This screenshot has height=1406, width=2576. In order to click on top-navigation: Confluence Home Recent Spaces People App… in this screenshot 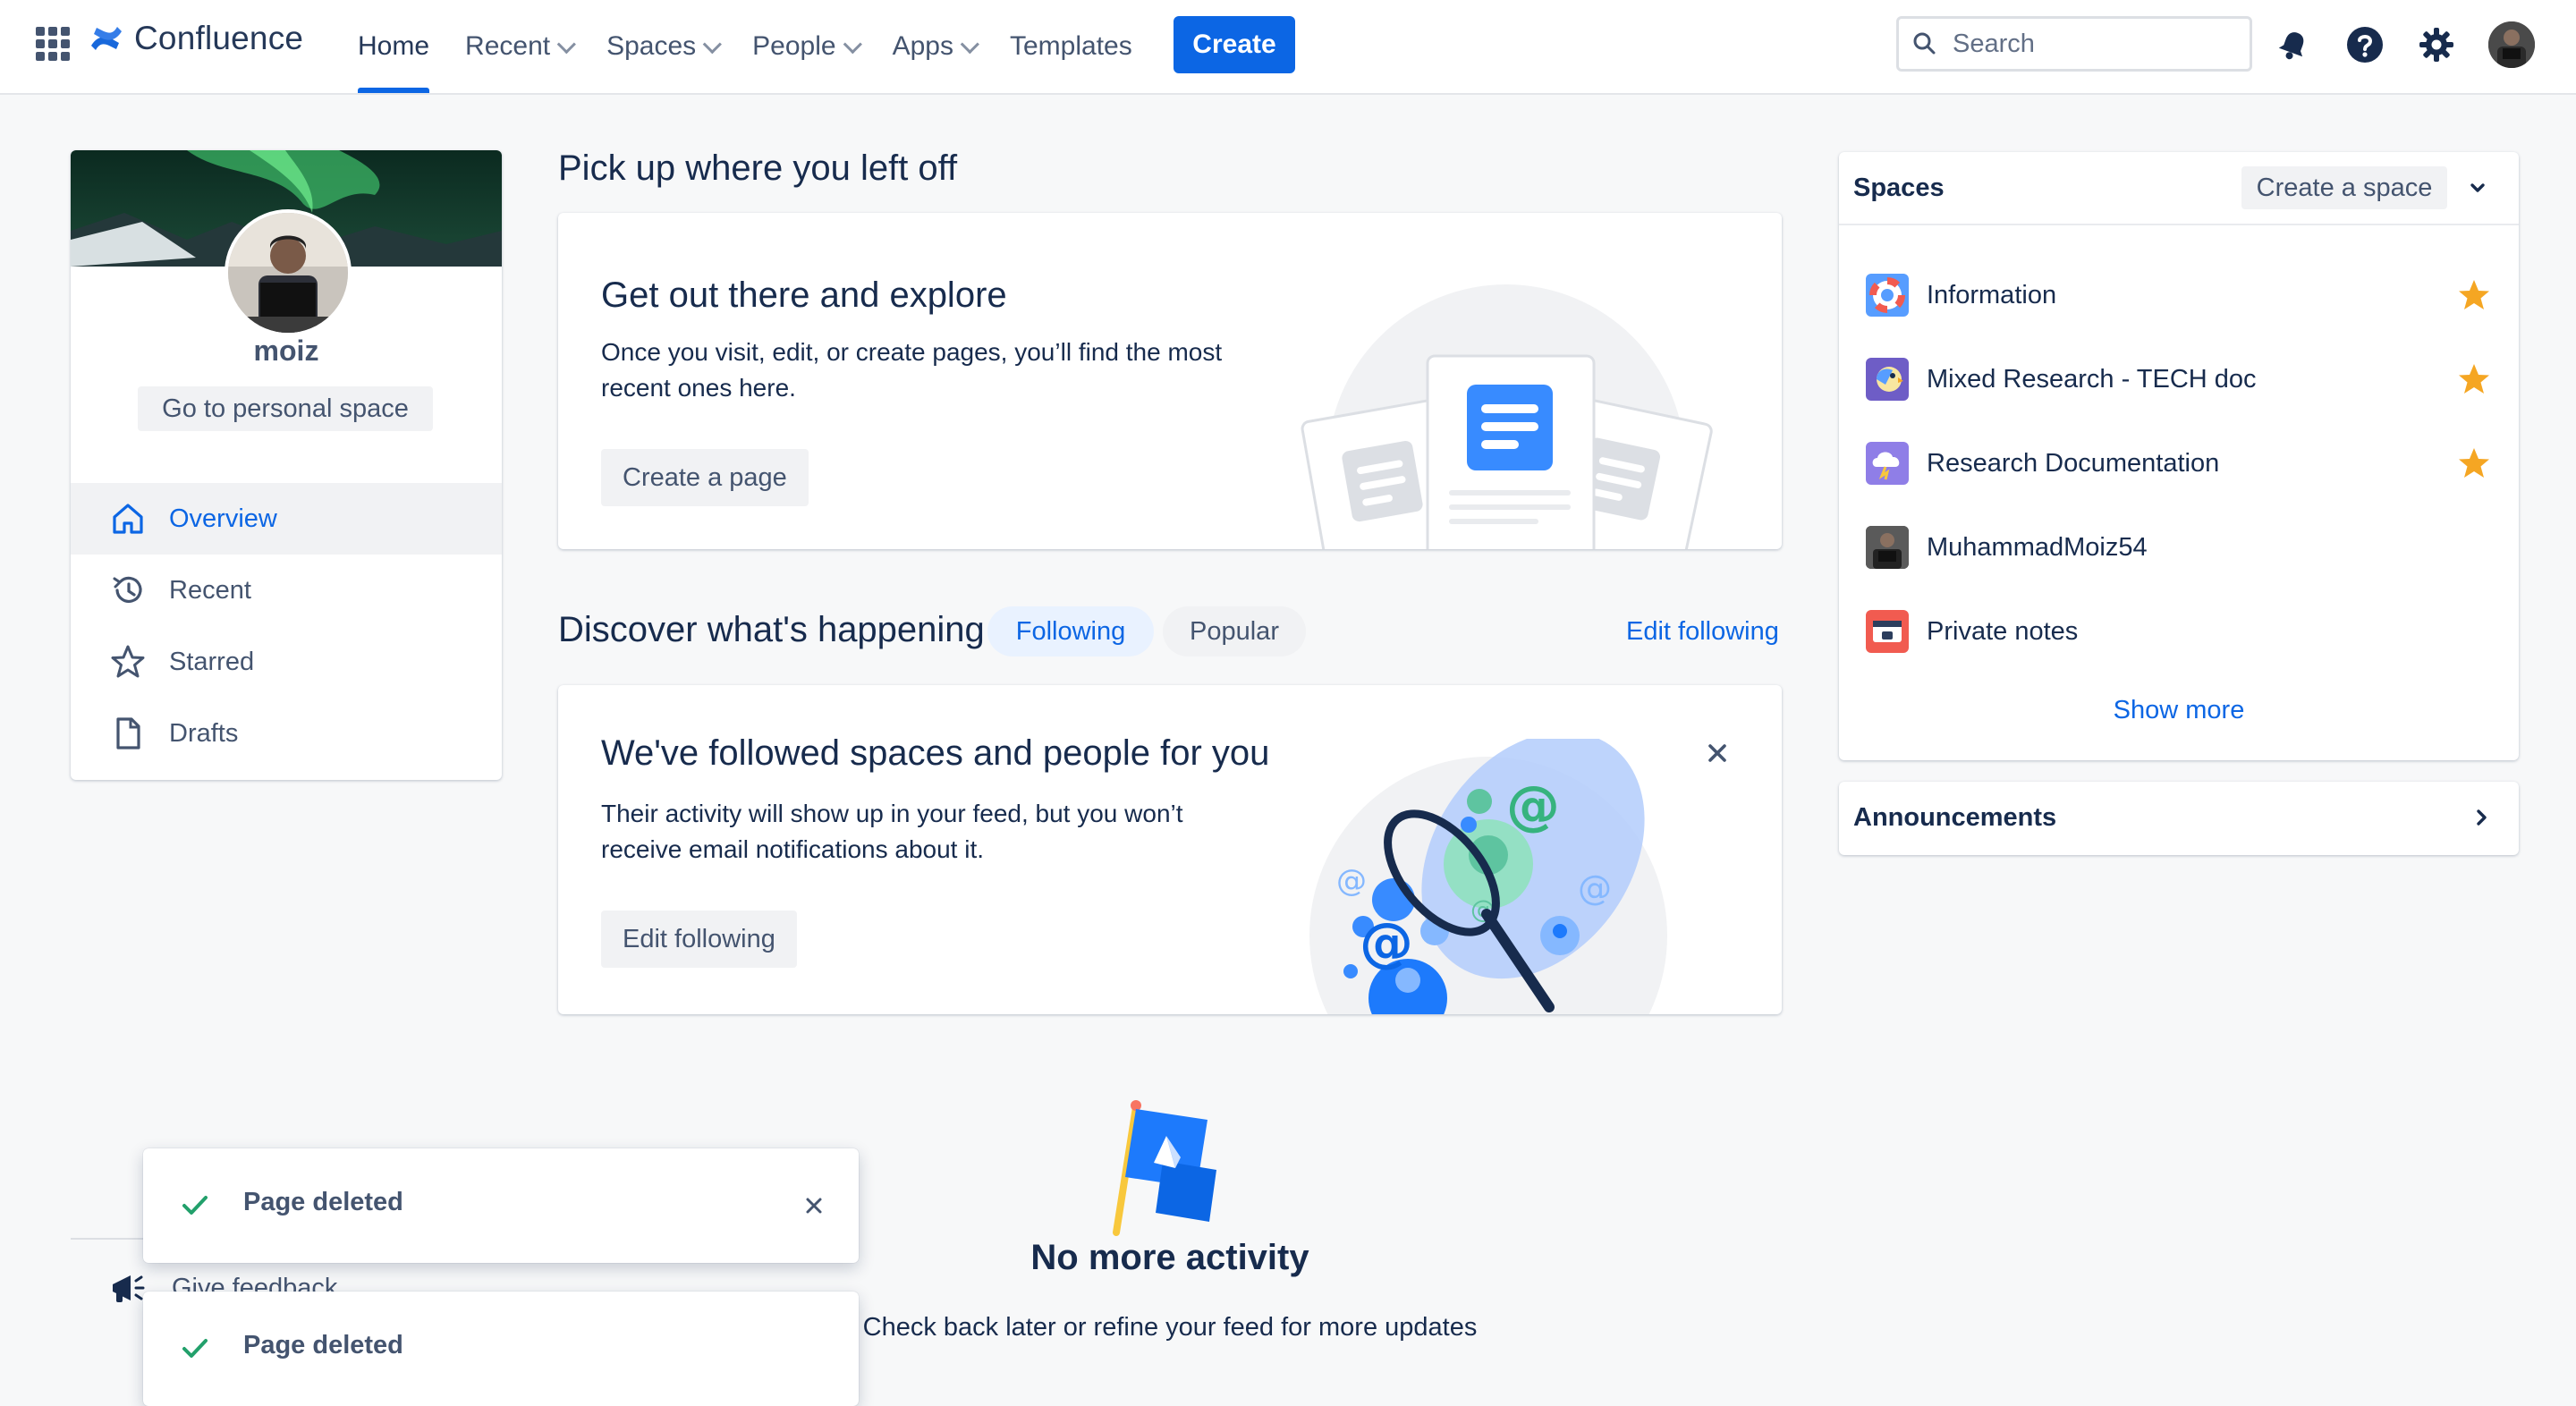, I will do `click(1288, 48)`.